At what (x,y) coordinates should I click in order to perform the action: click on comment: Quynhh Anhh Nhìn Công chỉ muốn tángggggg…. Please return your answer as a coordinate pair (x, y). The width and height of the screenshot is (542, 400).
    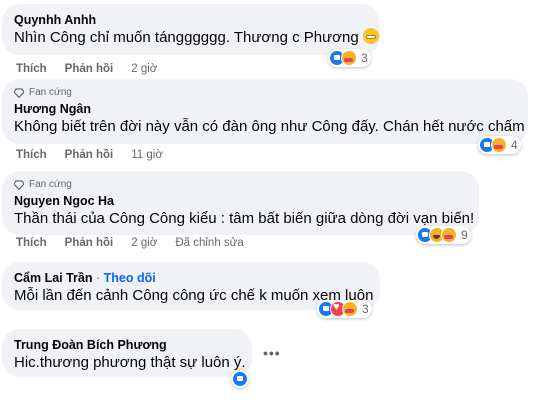
    Looking at the image, I should click on (191, 39).